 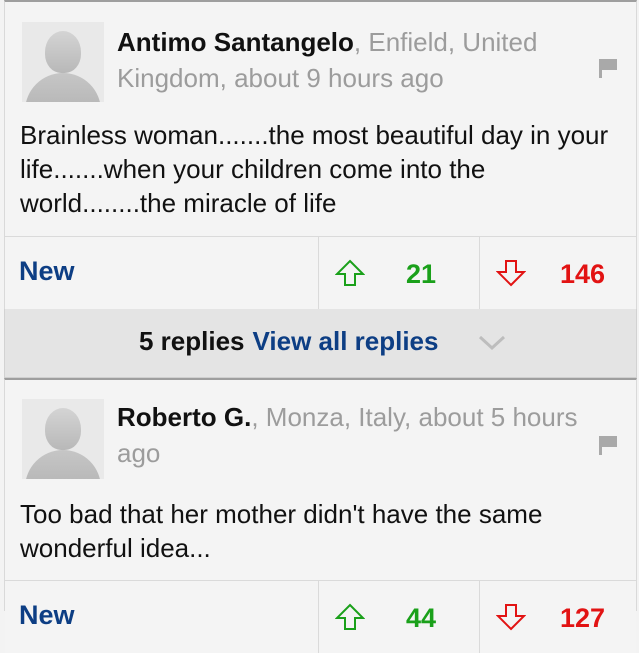 I want to click on author-name: Antimo Santangelo, so click(x=235, y=42).